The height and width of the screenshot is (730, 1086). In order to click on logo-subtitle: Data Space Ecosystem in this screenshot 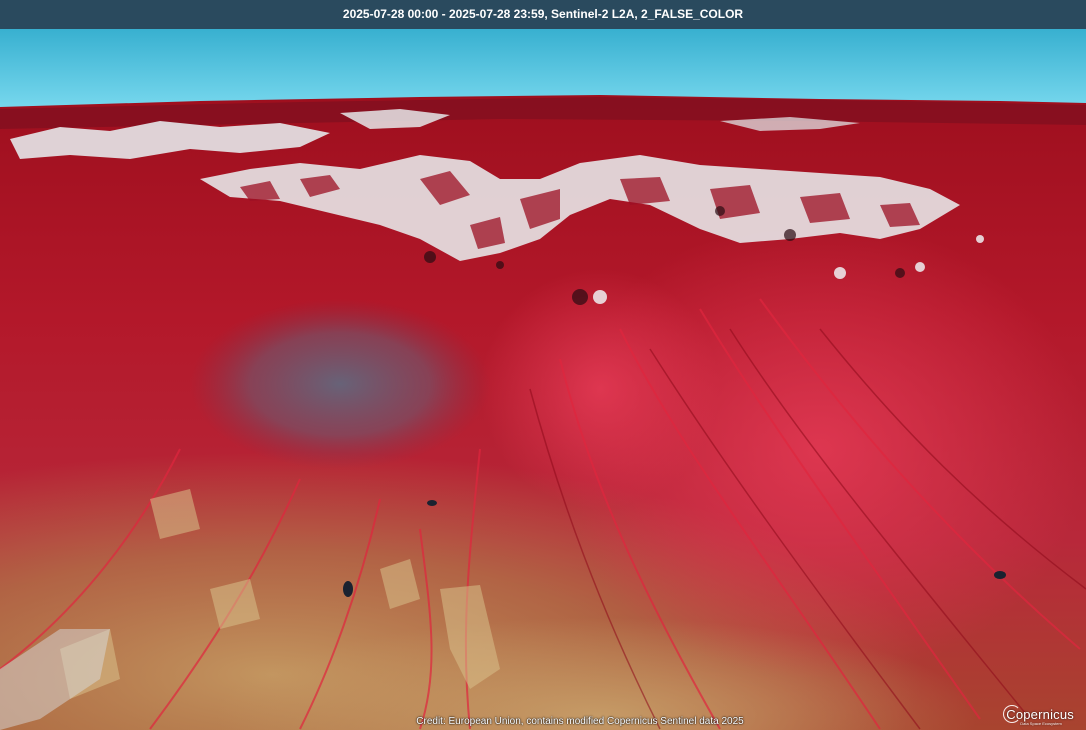, I will do `click(1041, 723)`.